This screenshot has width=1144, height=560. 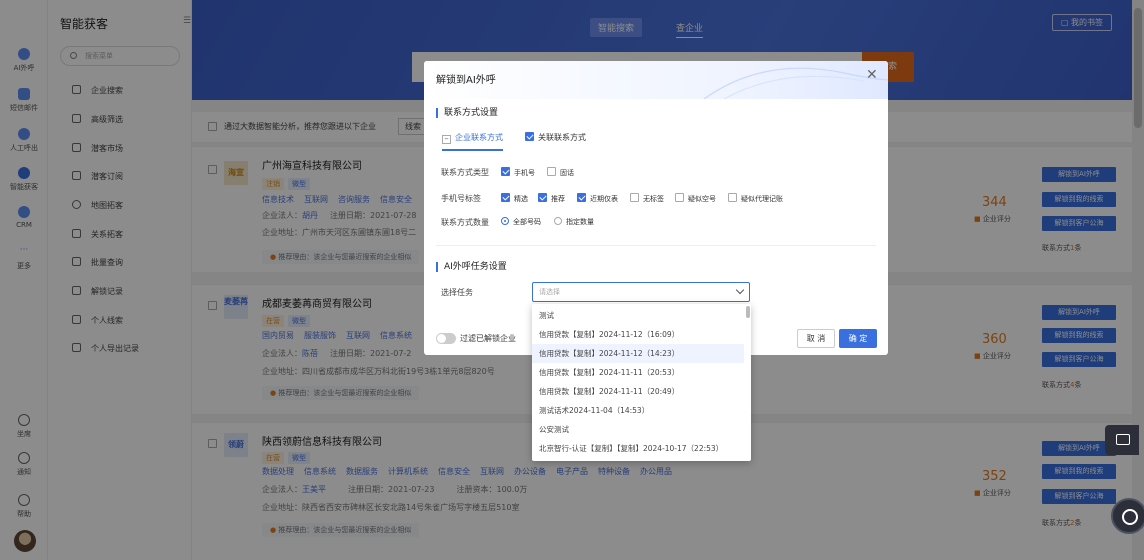 I want to click on tag-recommended-checkbox, so click(x=542, y=197).